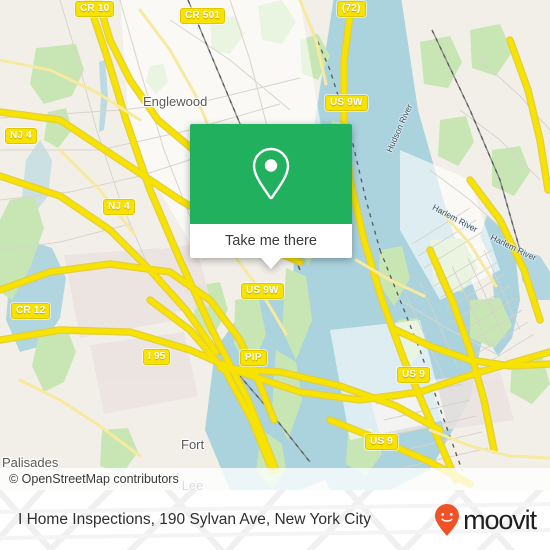  Describe the element at coordinates (89, 479) in the screenshot. I see `attribution-text: © OpenStreetMap contributors` at that location.